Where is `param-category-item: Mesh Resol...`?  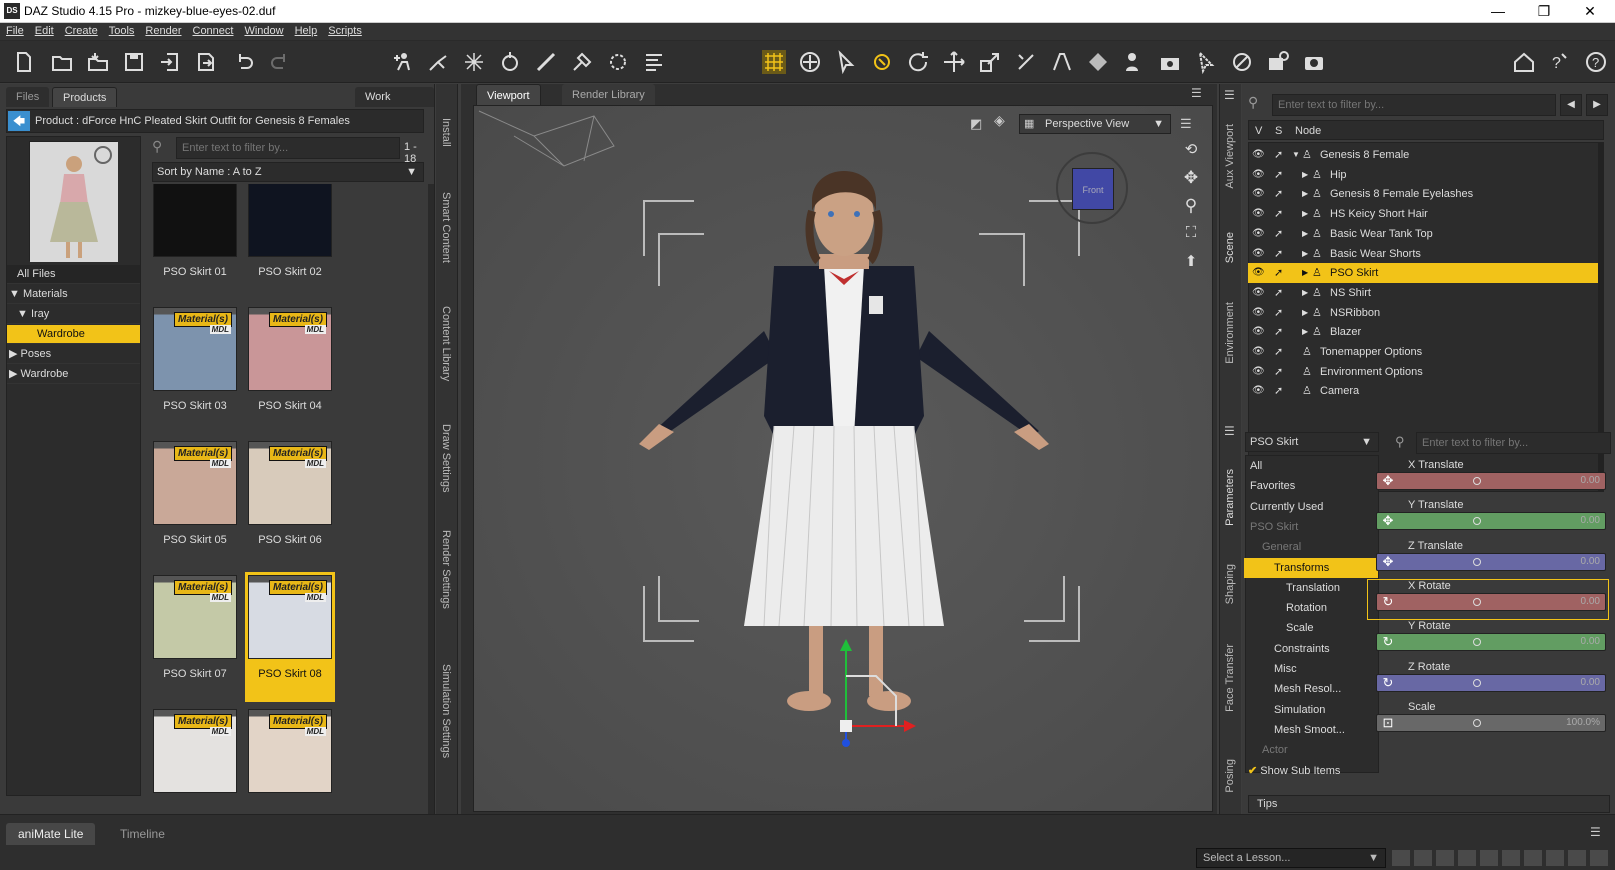 param-category-item: Mesh Resol... is located at coordinates (1311, 689).